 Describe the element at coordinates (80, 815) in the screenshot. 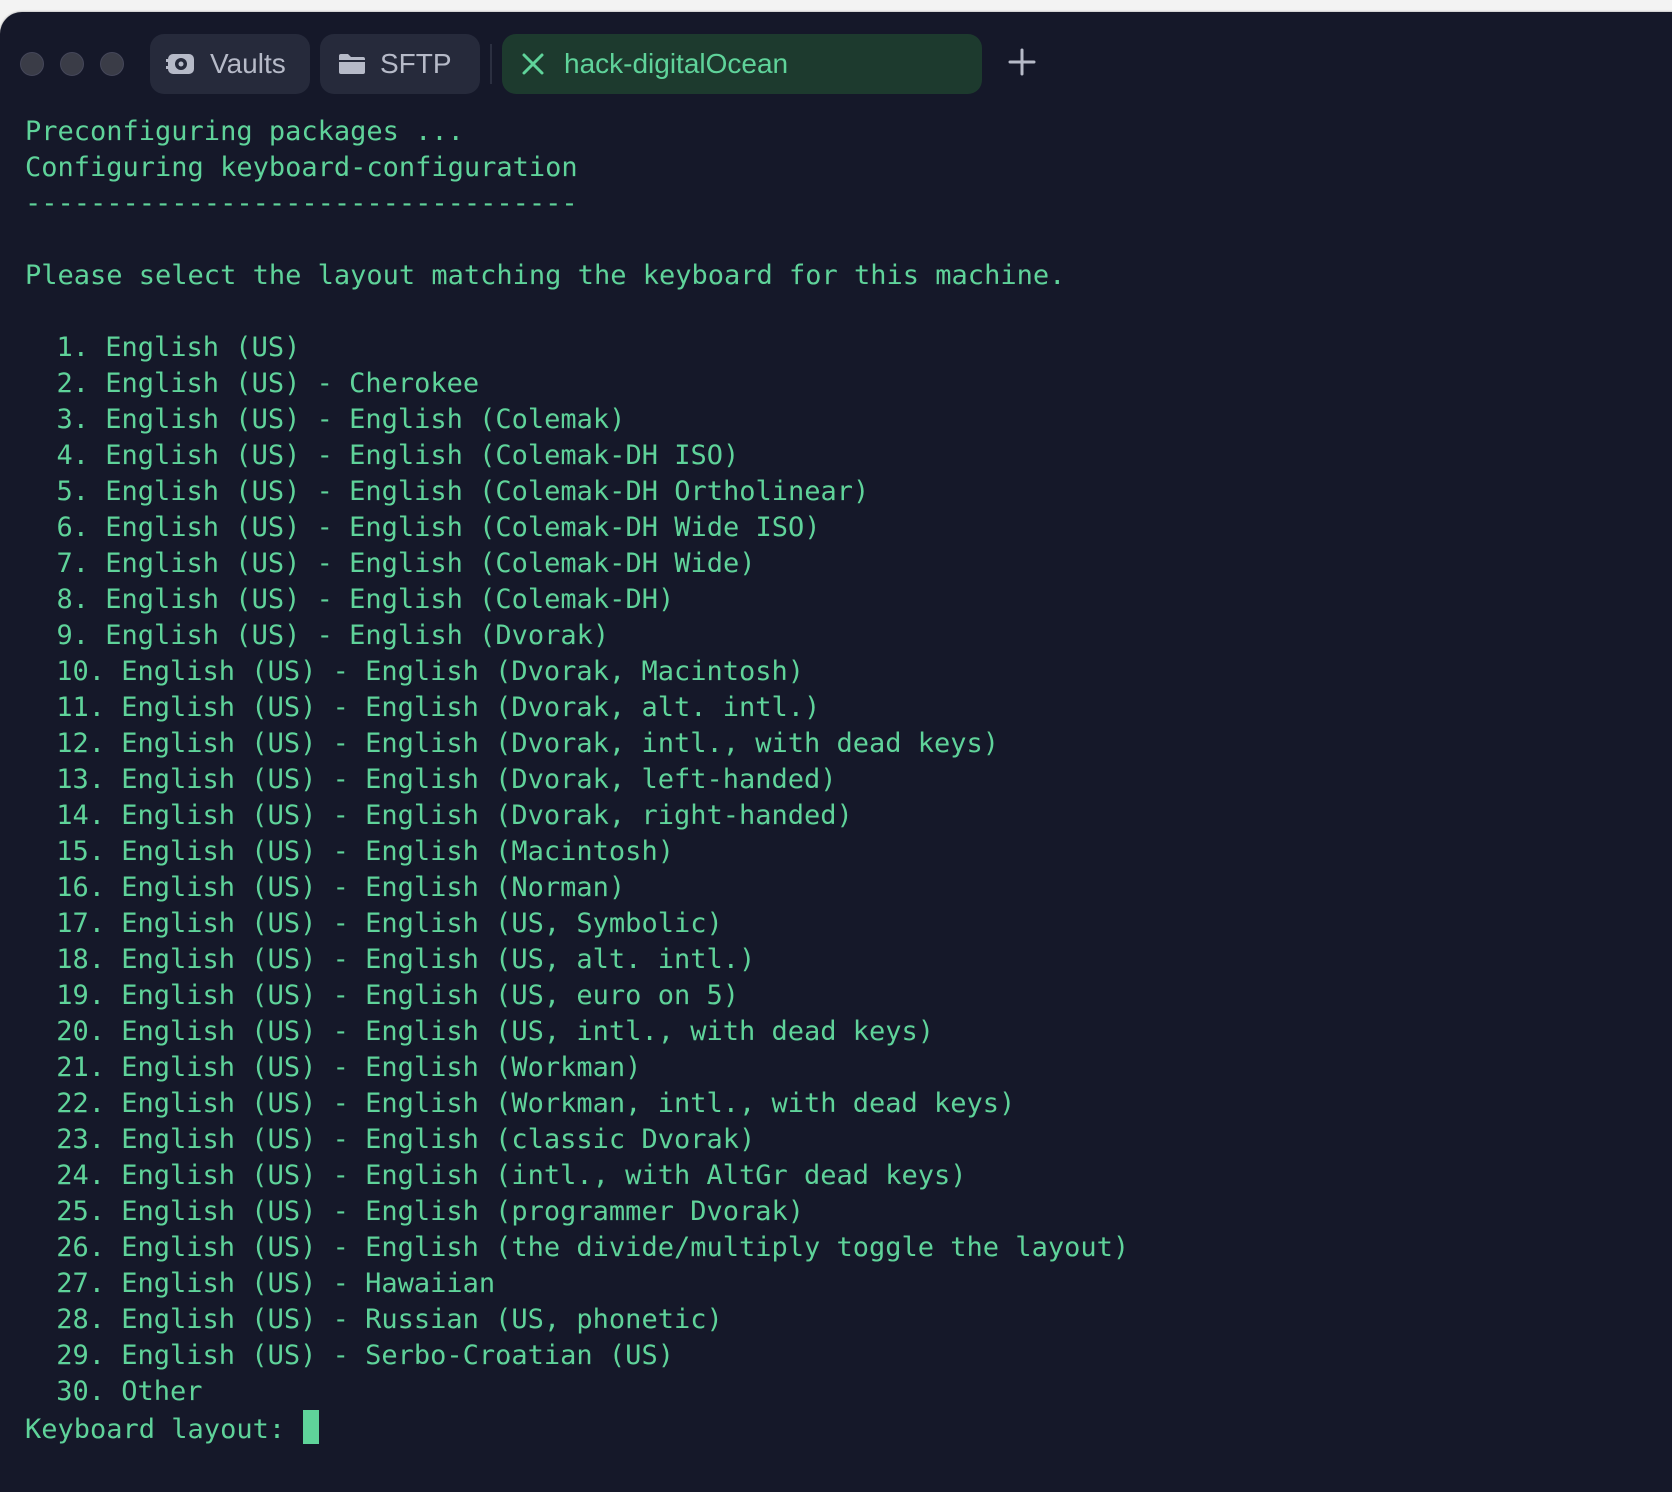

I see `option-number: 14.` at that location.